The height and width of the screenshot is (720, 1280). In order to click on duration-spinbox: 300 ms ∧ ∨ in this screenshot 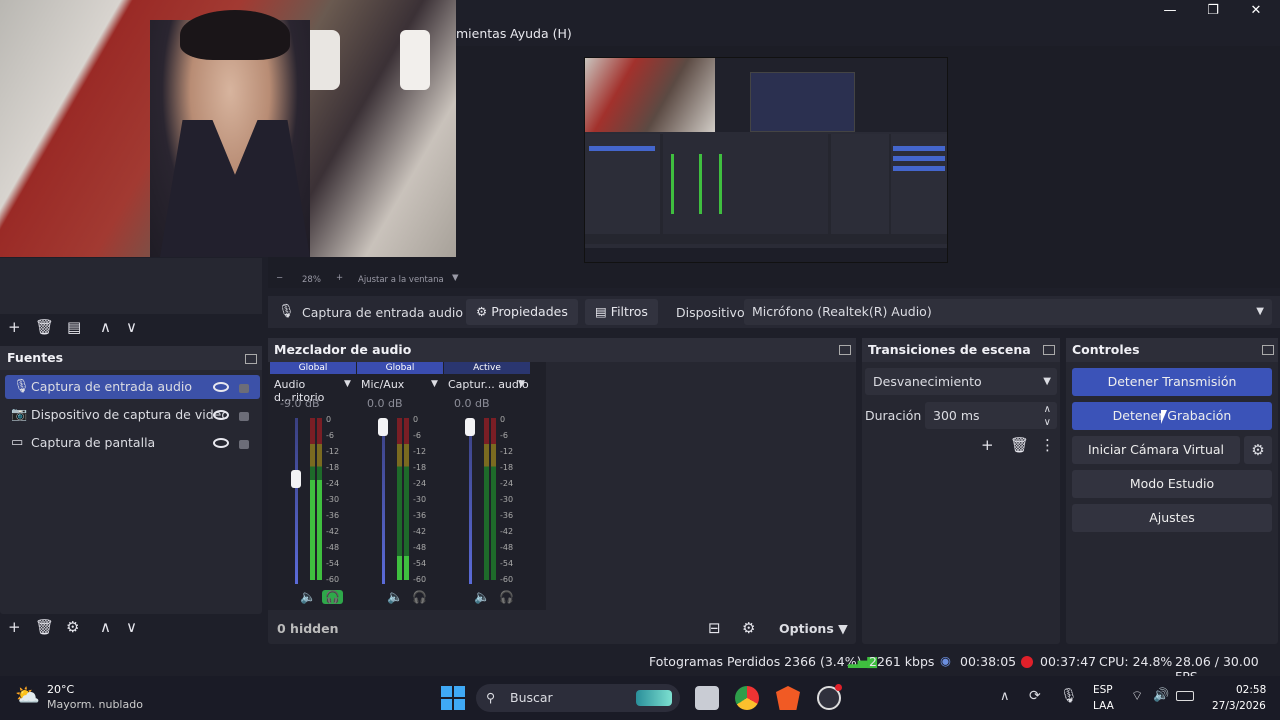, I will do `click(991, 415)`.